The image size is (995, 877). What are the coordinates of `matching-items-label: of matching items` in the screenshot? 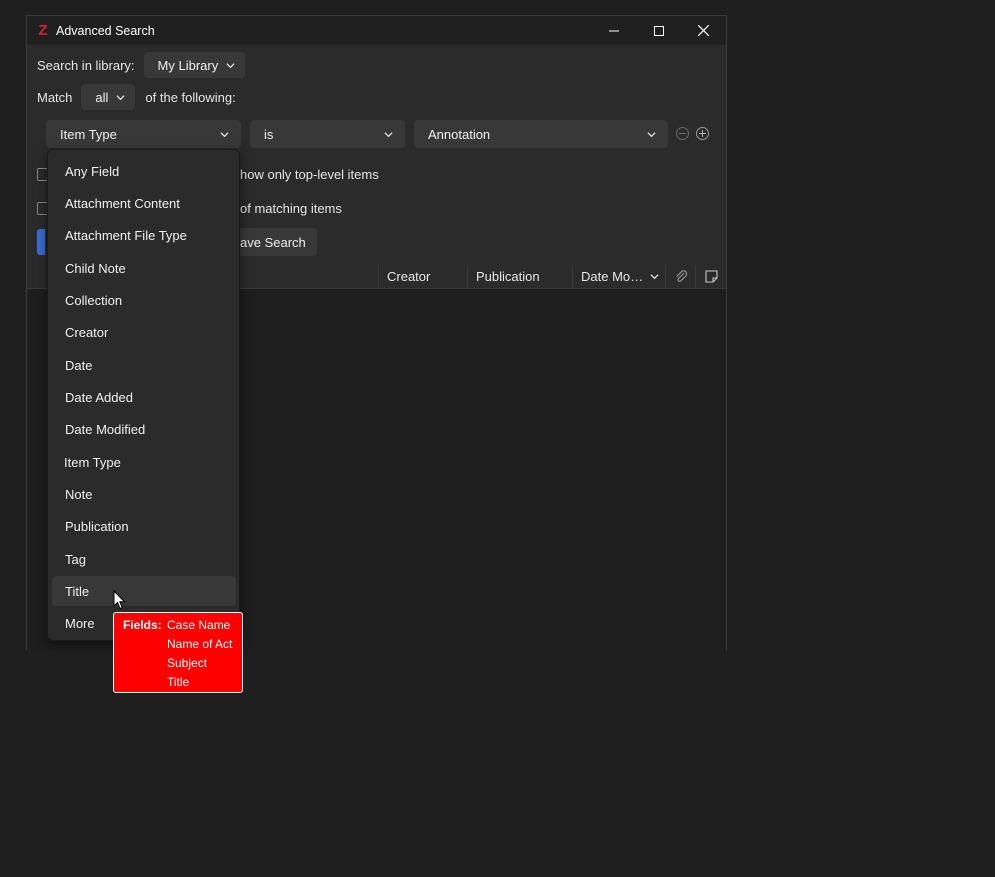 It's located at (291, 208).